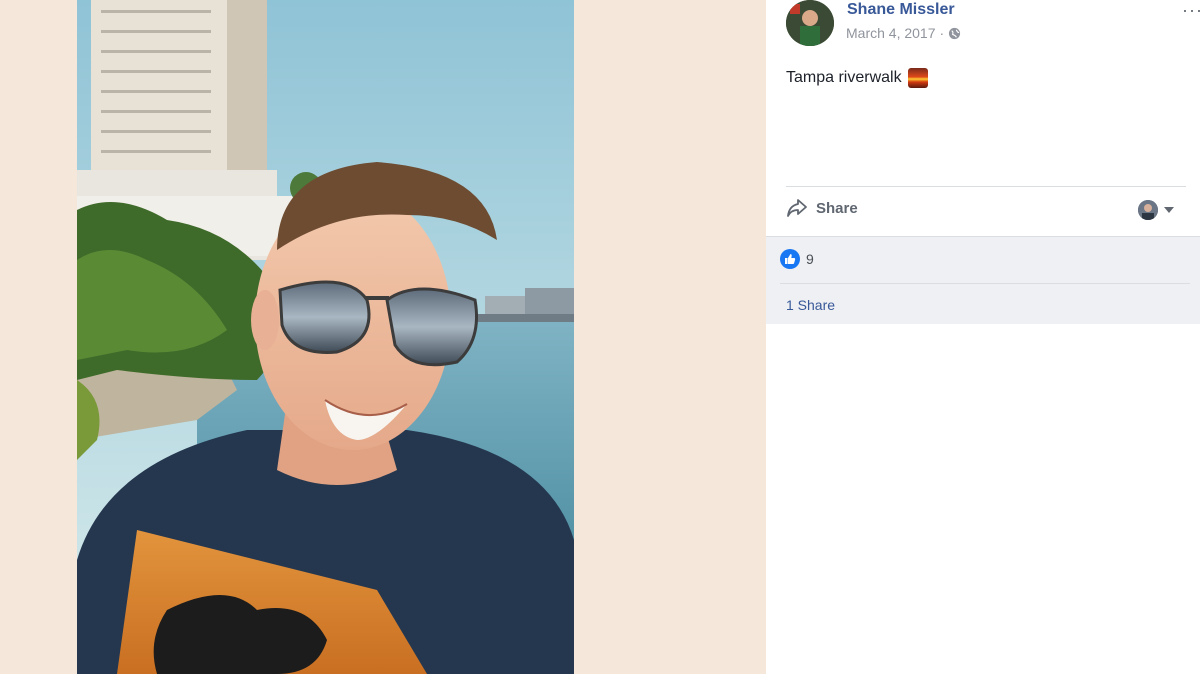 The height and width of the screenshot is (674, 1200). What do you see at coordinates (901, 10) in the screenshot?
I see `author-name-link: Shane Missler` at bounding box center [901, 10].